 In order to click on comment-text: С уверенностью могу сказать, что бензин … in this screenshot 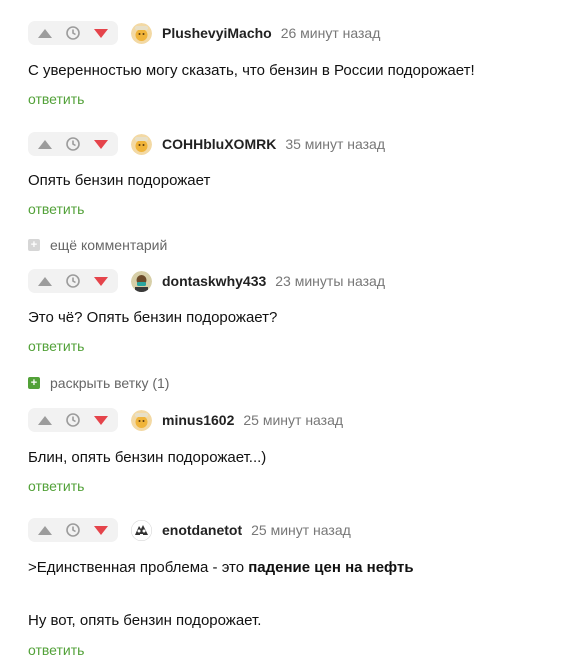, I will do `click(251, 70)`.